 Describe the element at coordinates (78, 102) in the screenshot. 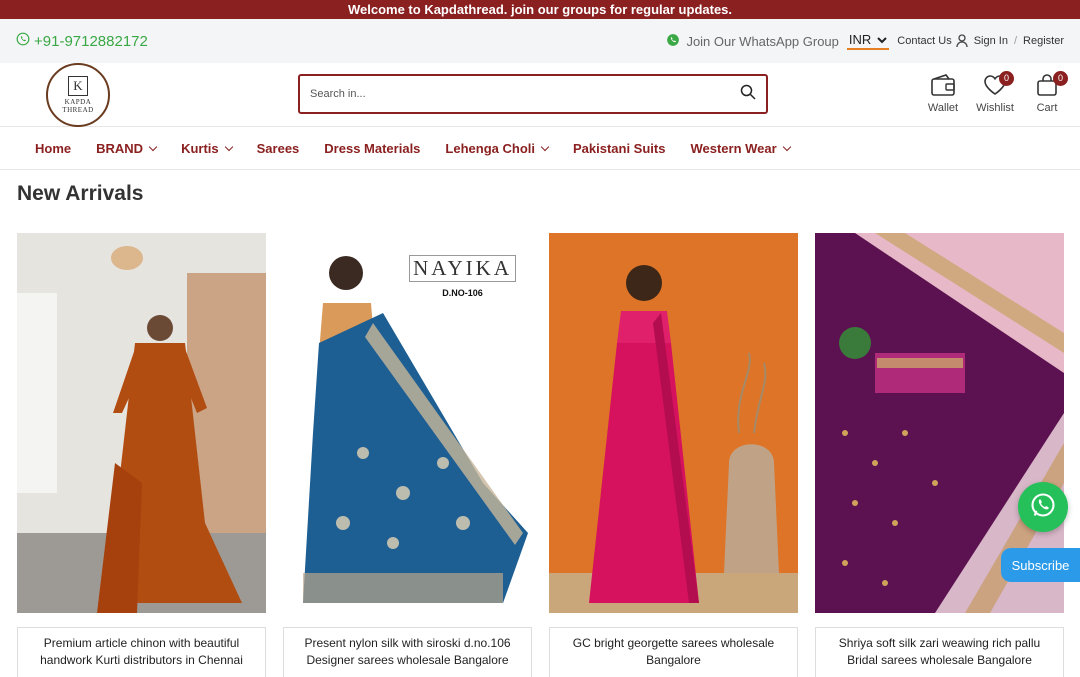

I see `logo-line-1: KAPDA` at that location.